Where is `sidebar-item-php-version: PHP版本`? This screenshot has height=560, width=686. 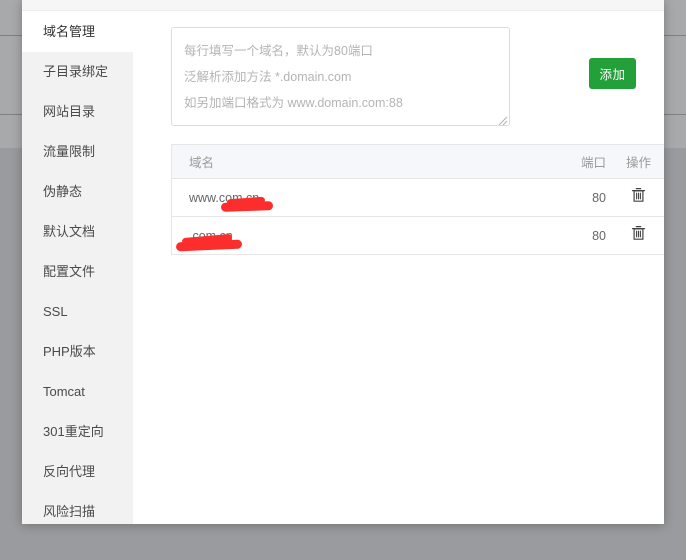 sidebar-item-php-version: PHP版本 is located at coordinates (77, 352).